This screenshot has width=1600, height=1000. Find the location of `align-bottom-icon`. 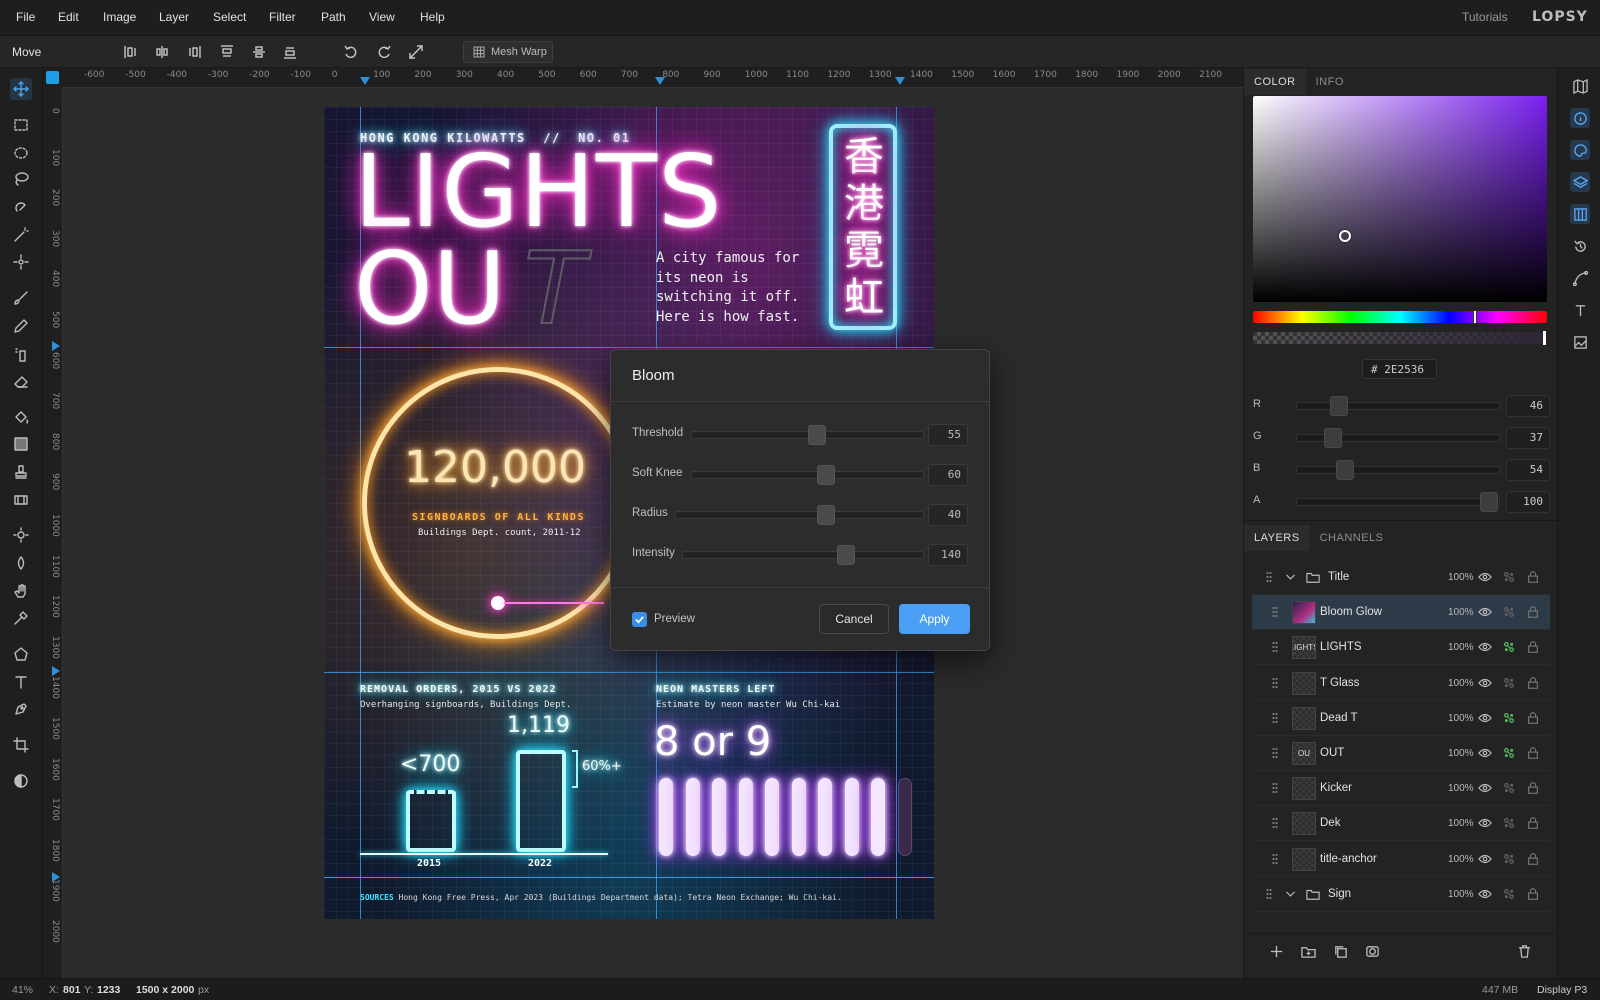

align-bottom-icon is located at coordinates (290, 52).